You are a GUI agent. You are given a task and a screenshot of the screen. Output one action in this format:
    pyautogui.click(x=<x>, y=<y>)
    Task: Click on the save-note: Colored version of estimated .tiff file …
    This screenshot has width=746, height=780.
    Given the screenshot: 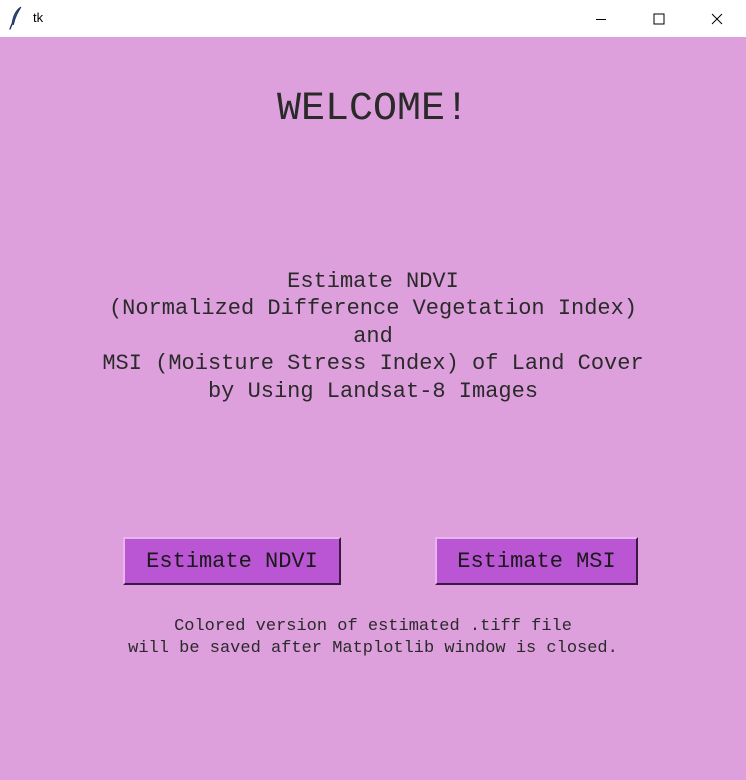 What is the action you would take?
    pyautogui.click(x=373, y=638)
    